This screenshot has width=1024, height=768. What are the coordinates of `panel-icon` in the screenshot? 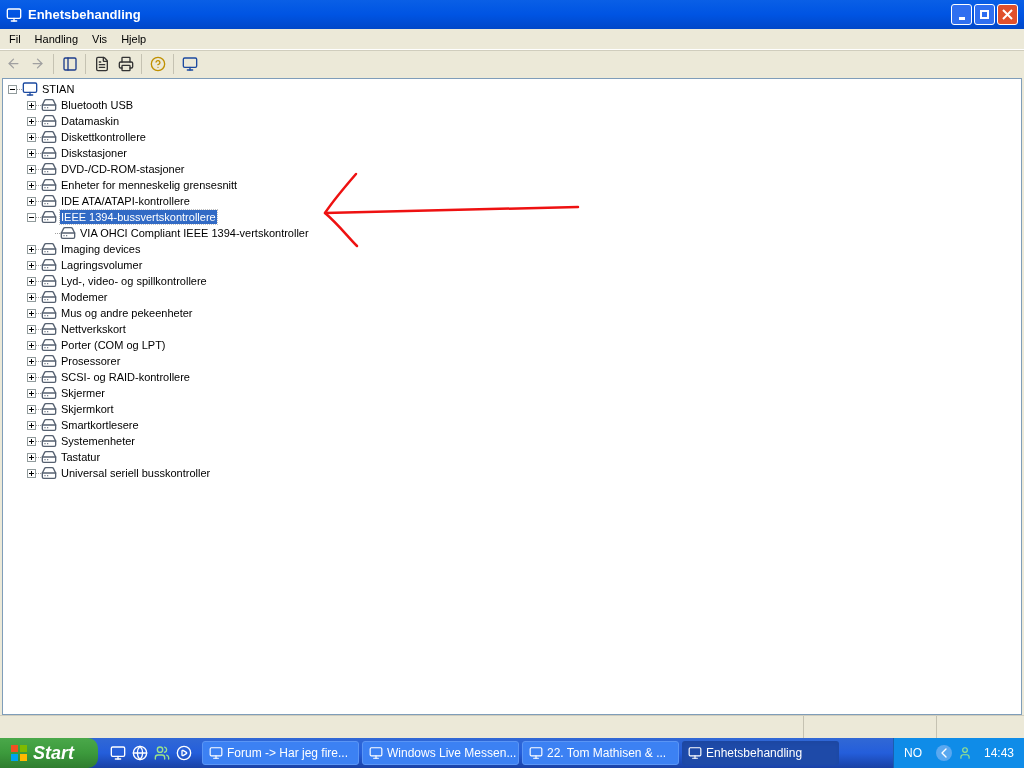 It's located at (69, 63).